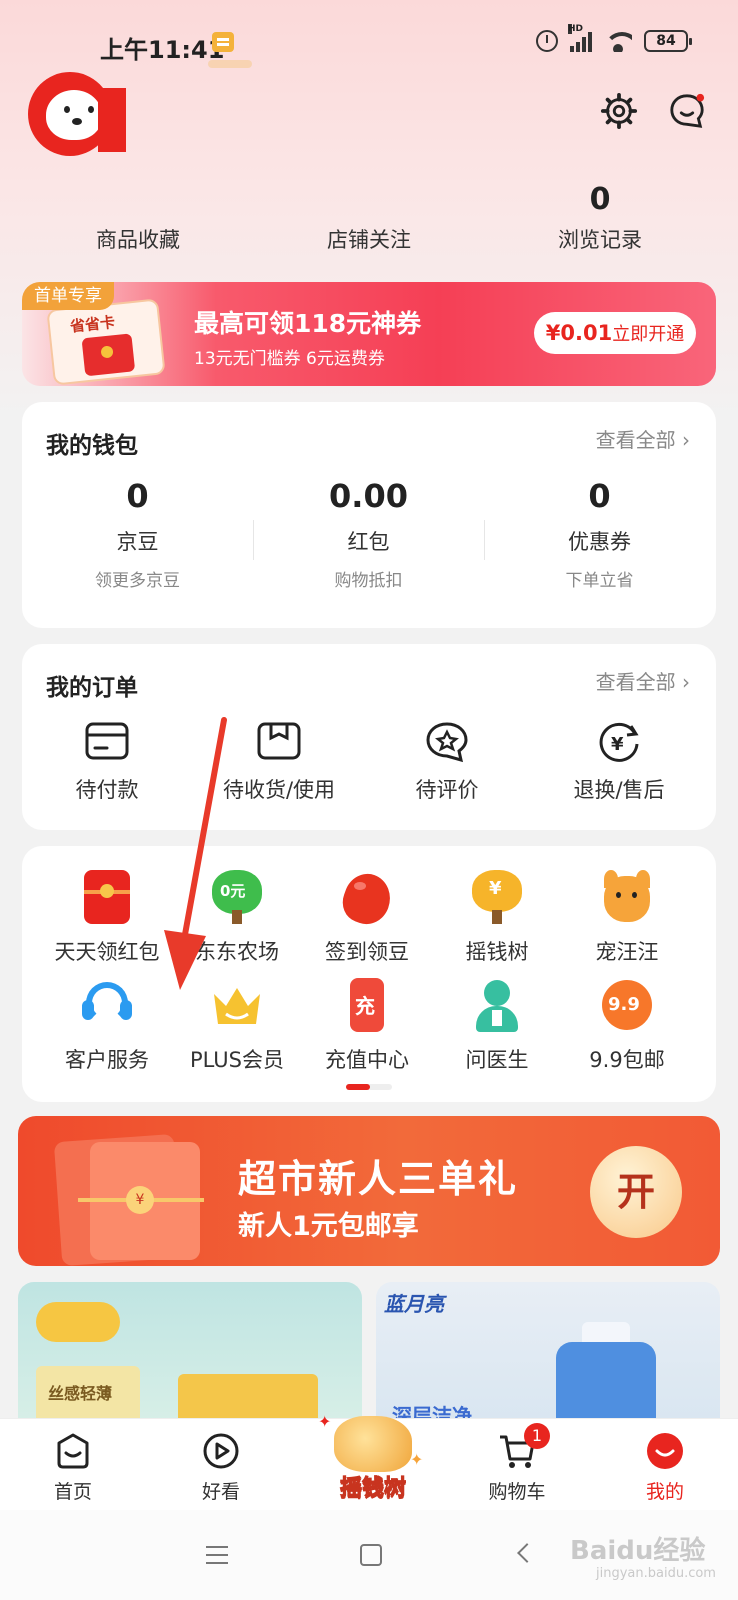 The height and width of the screenshot is (1600, 738). What do you see at coordinates (606, 1382) in the screenshot?
I see `detergent-bottle` at bounding box center [606, 1382].